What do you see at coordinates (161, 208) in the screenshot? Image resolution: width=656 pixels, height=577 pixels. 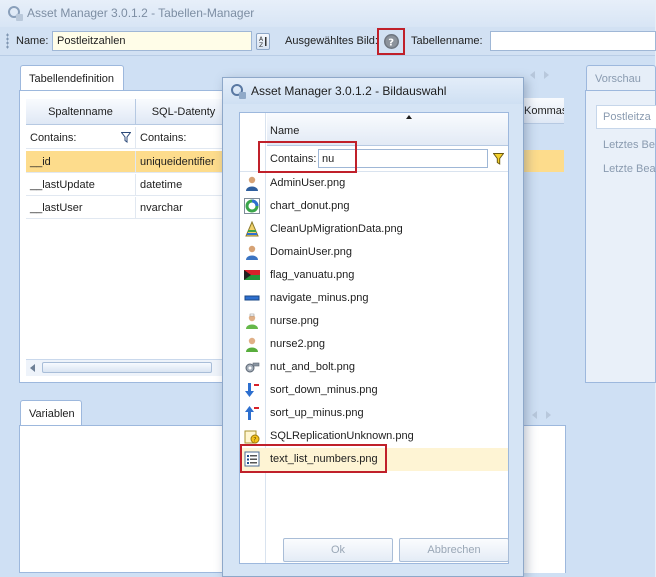 I see `column-type: nvarchar` at bounding box center [161, 208].